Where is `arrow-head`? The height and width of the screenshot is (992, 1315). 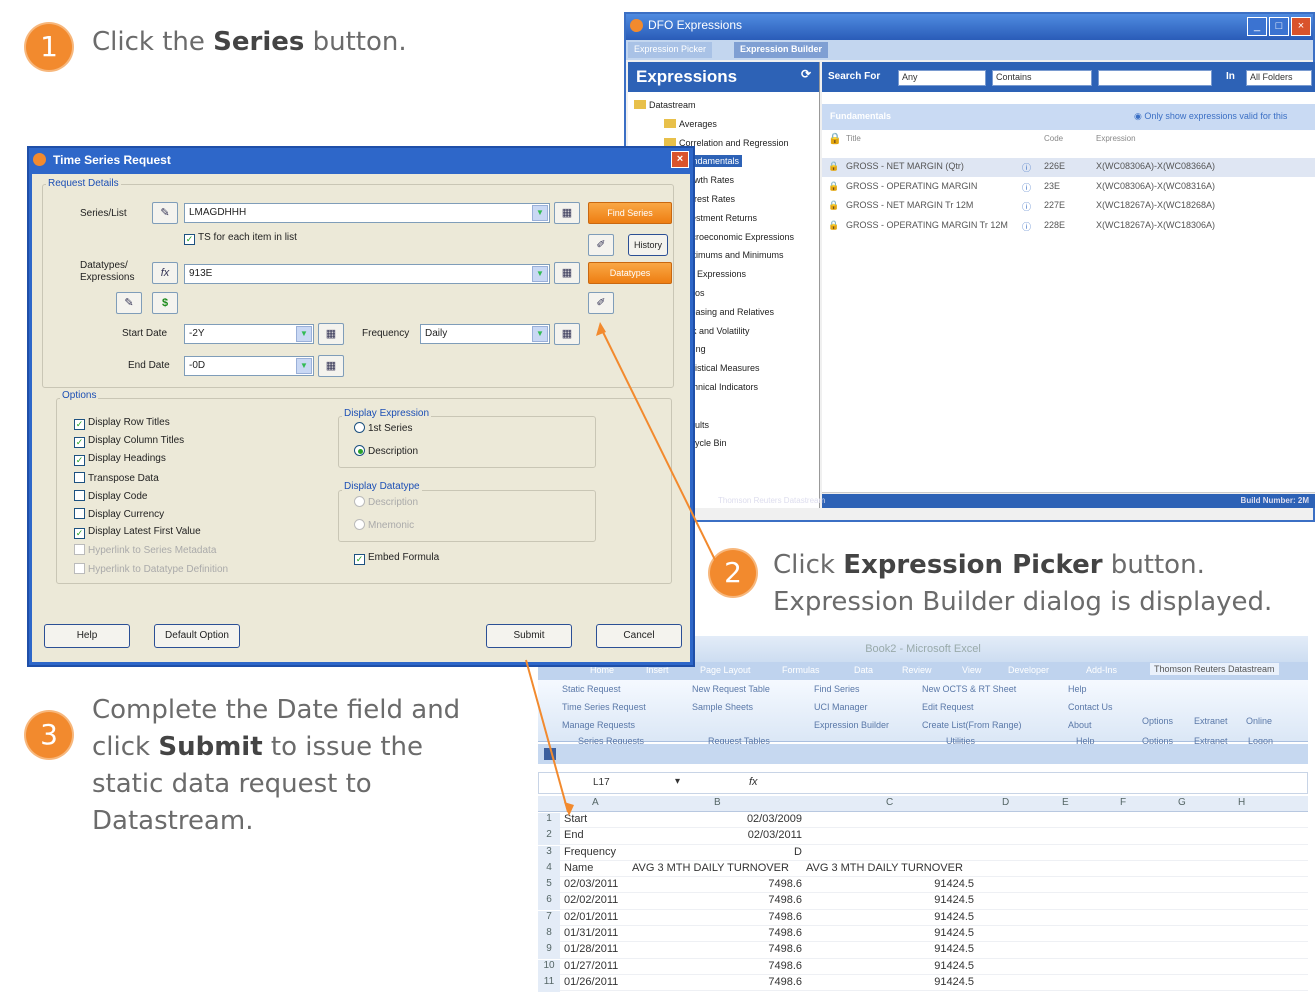
arrow-head is located at coordinates (569, 809).